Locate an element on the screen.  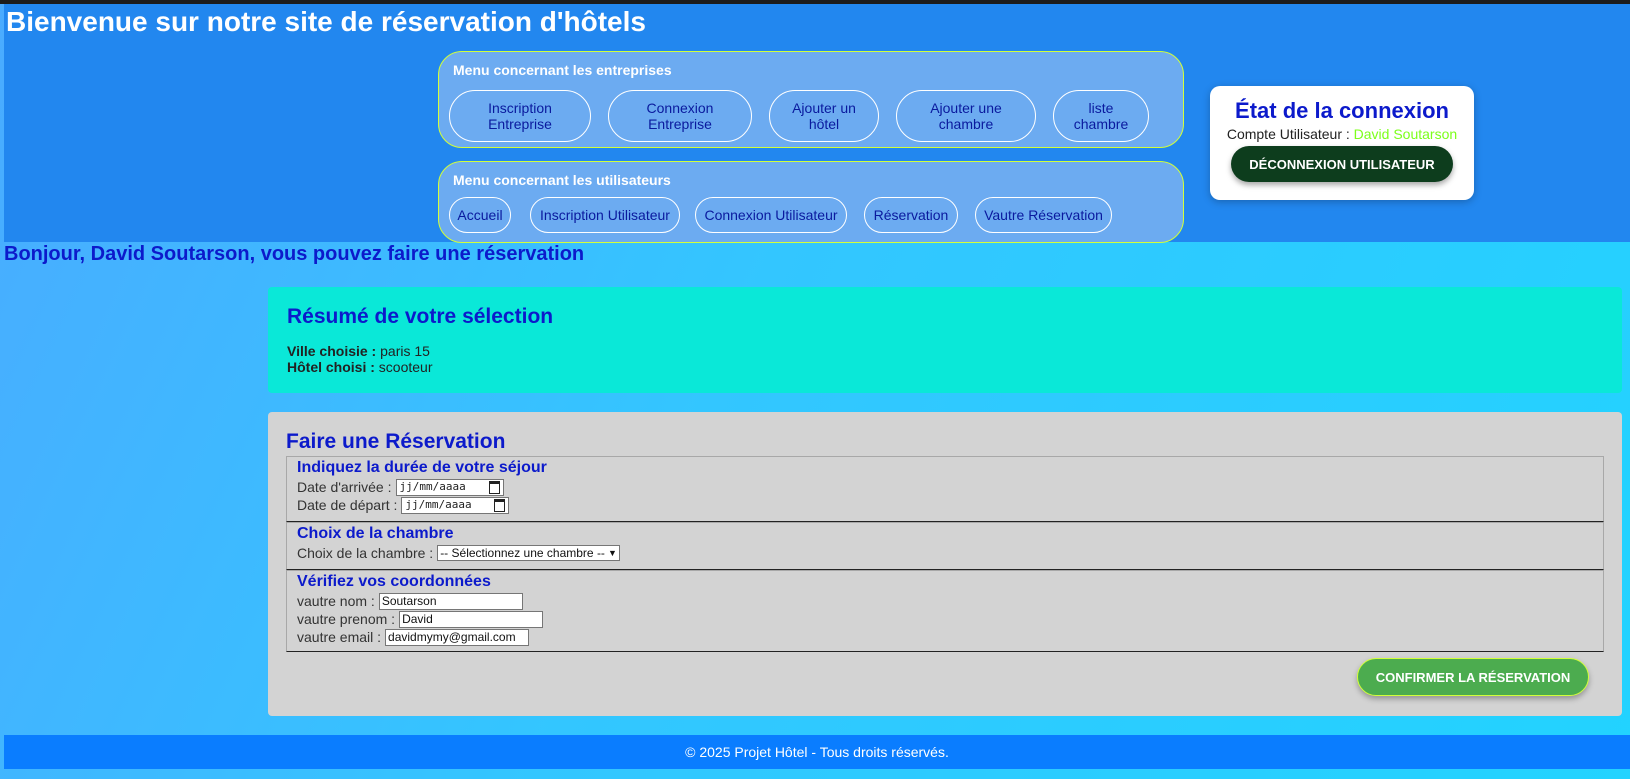
connexion-utilisateur-button: Connexion Utilisateur is located at coordinates (771, 215).